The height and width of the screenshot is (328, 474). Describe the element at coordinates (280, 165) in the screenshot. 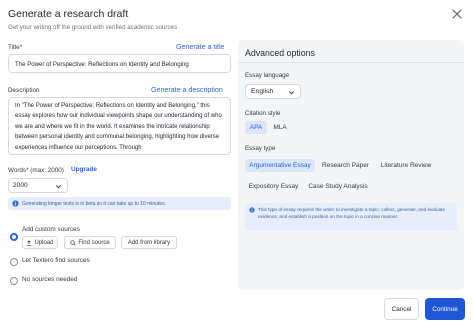

I see `essay-type-argumentative: Argumentative Essay` at that location.